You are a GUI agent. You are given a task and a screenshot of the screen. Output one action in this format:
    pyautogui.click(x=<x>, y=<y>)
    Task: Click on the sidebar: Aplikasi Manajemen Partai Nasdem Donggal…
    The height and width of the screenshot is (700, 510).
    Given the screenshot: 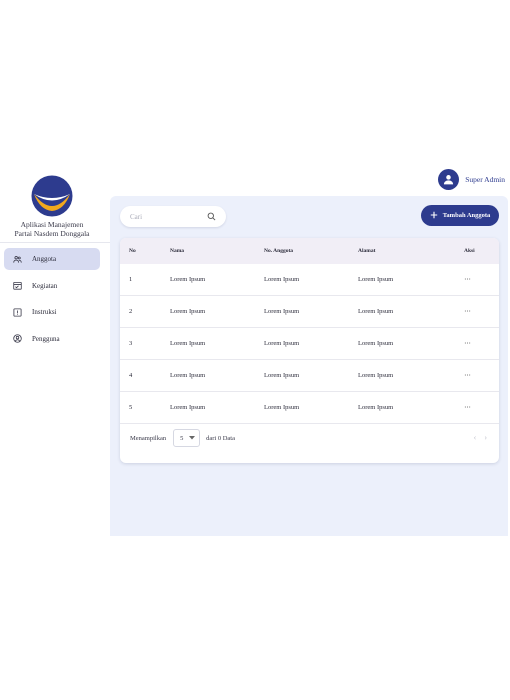 What is the action you would take?
    pyautogui.click(x=55, y=357)
    